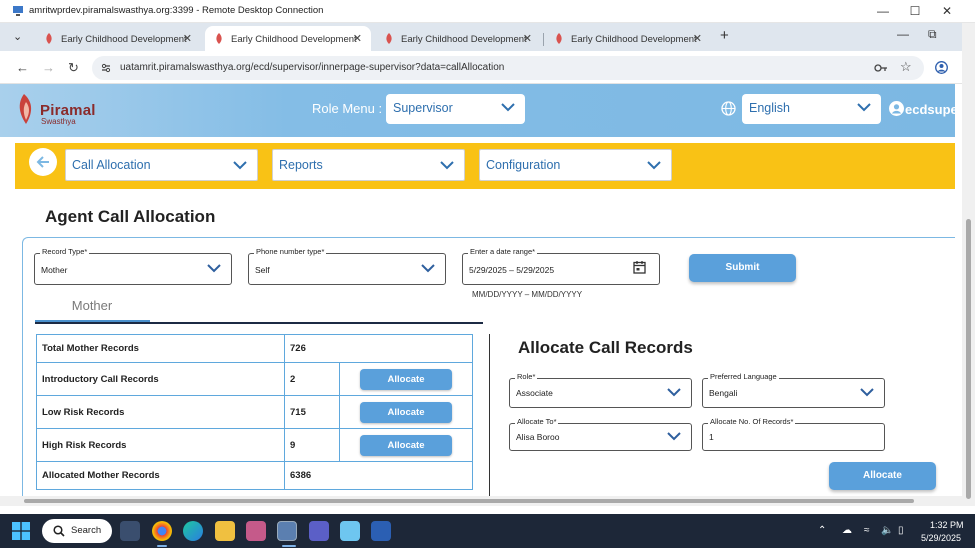 This screenshot has height=548, width=975. Describe the element at coordinates (350, 531) in the screenshot. I see `notepad-icon` at that location.